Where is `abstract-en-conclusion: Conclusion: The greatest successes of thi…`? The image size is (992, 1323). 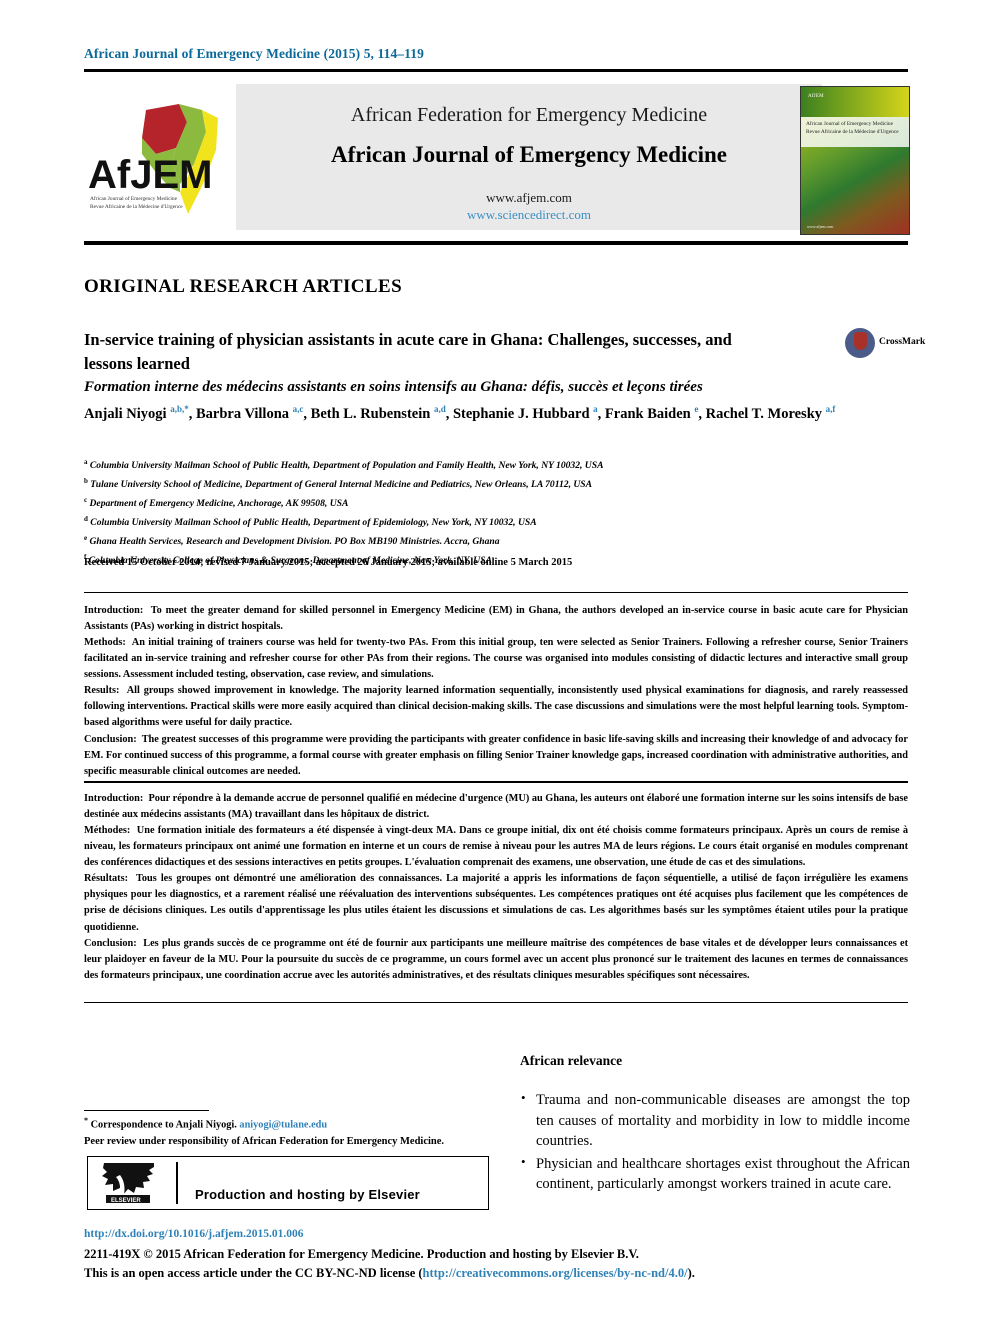
abstract-en-conclusion: Conclusion: The greatest successes of thi… is located at coordinates (496, 756).